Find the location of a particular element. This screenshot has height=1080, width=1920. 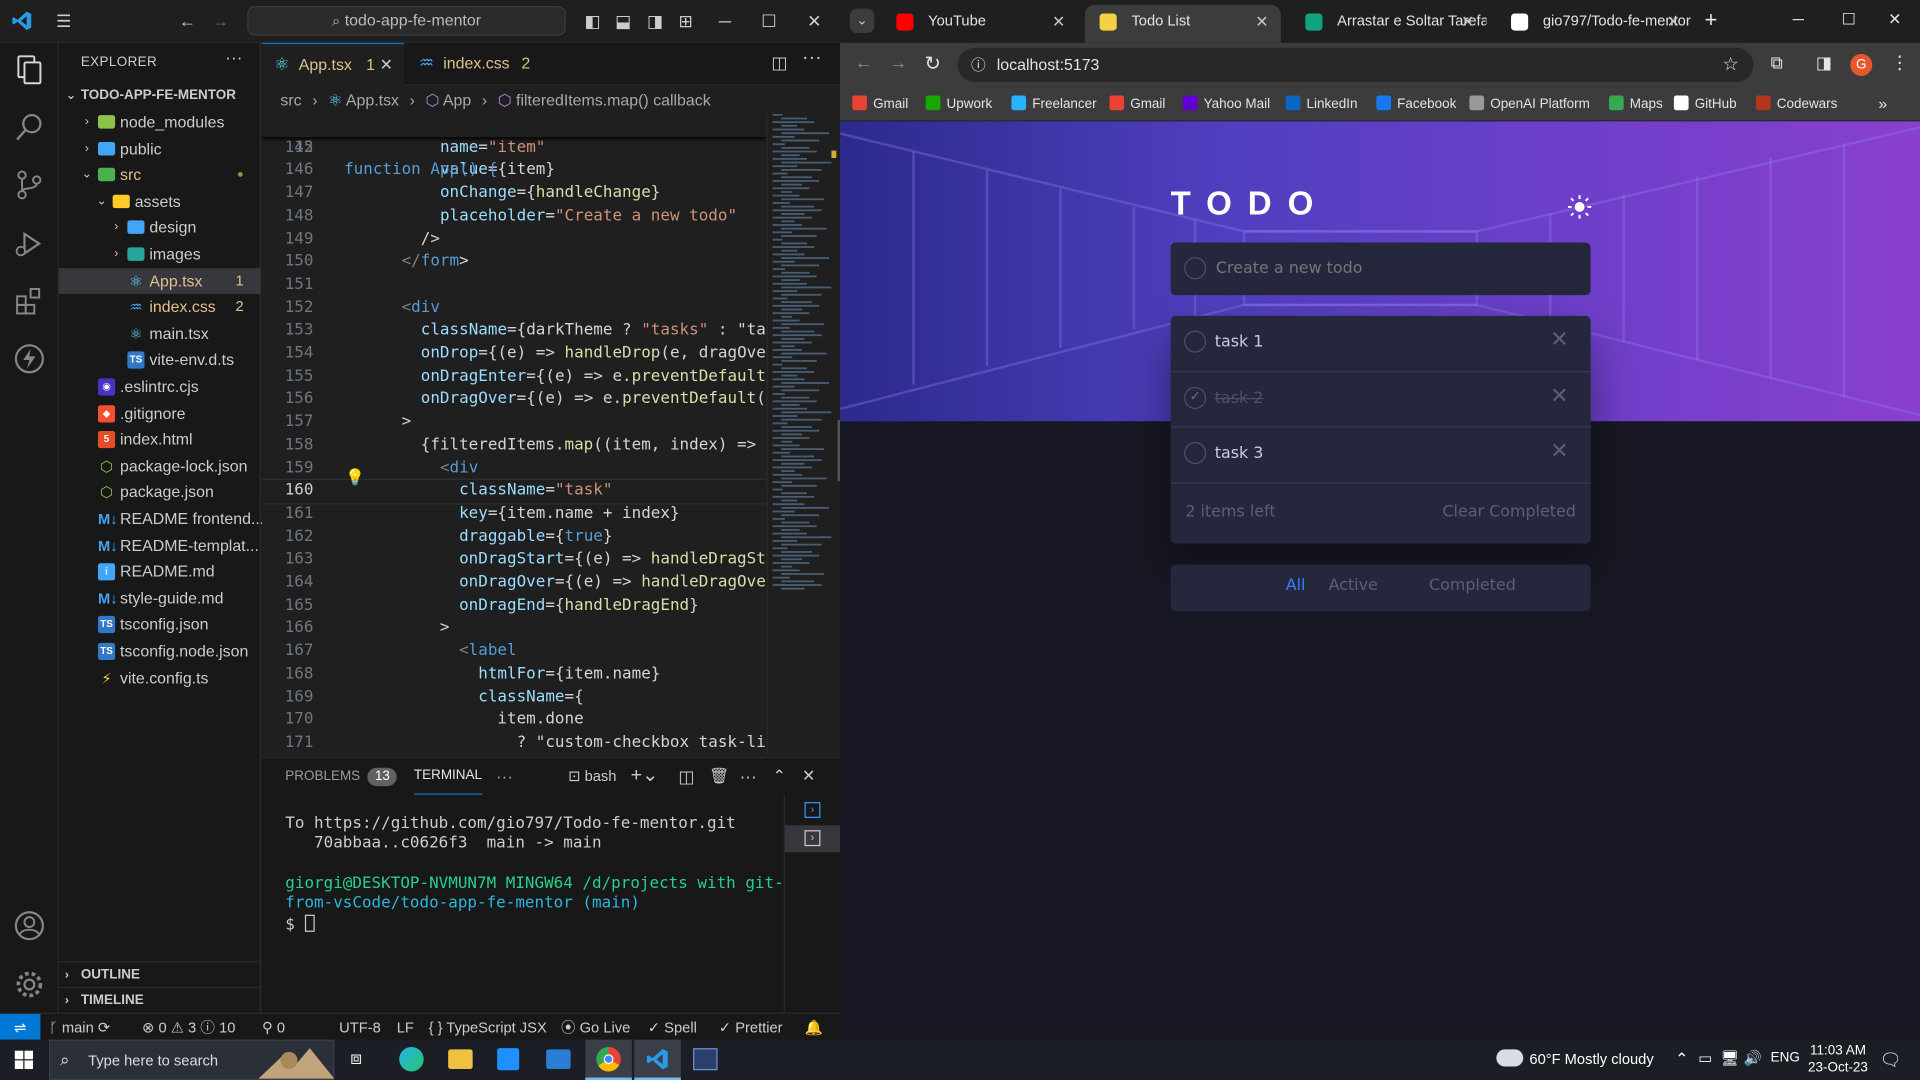

sticky-scroll-line: 12 function App() { is located at coordinates (514, 146).